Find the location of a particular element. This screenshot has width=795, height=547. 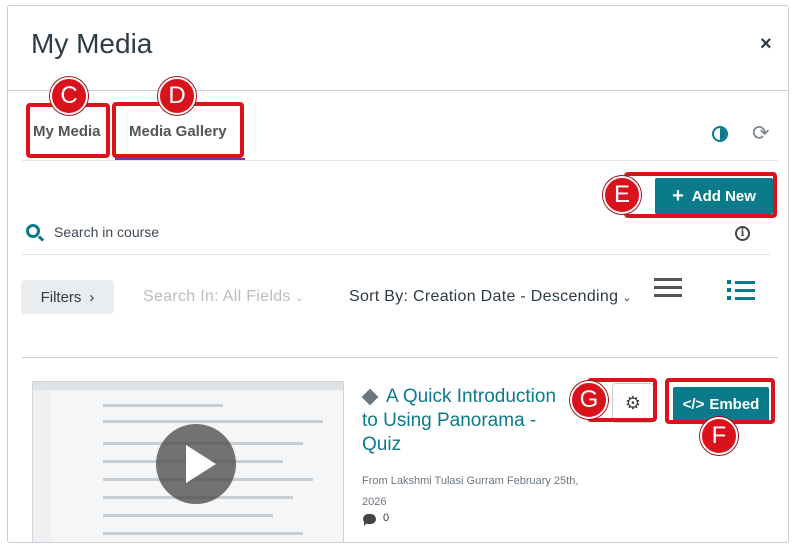

tab-media-gallery: Media Gallery is located at coordinates (178, 131).